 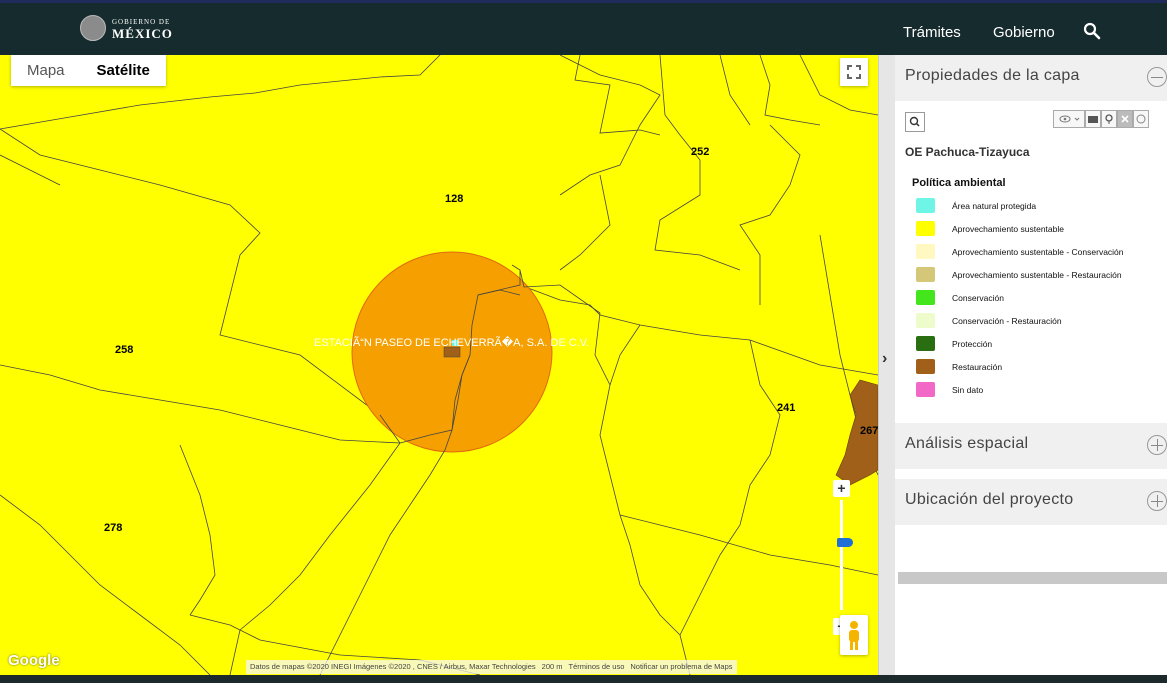 What do you see at coordinates (93, 28) in the screenshot?
I see `national-seal-icon` at bounding box center [93, 28].